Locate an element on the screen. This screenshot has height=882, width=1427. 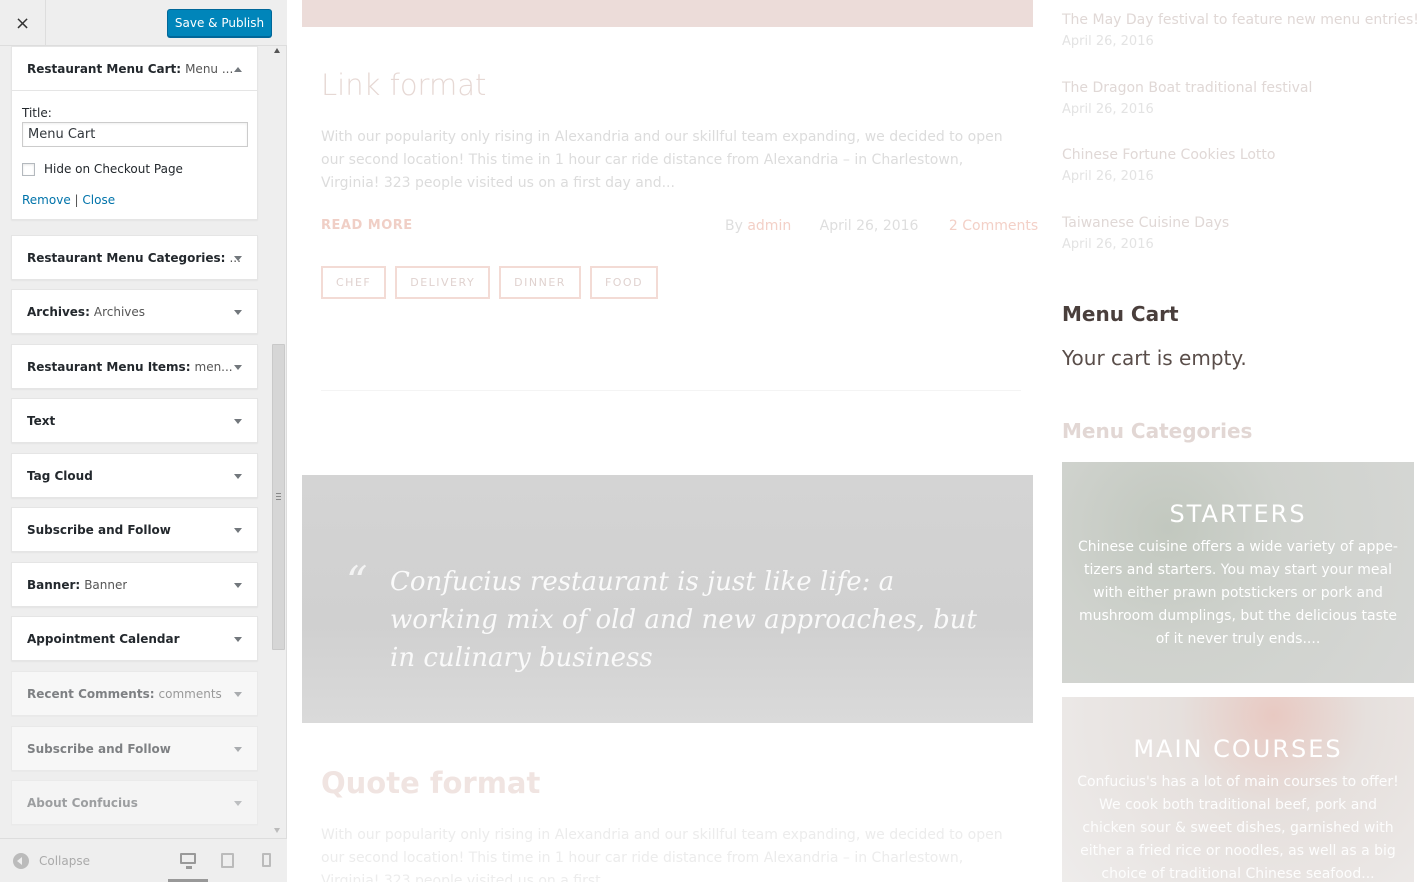
recent-post-title: Taiwanese Cuisine Days is located at coordinates (1145, 223).